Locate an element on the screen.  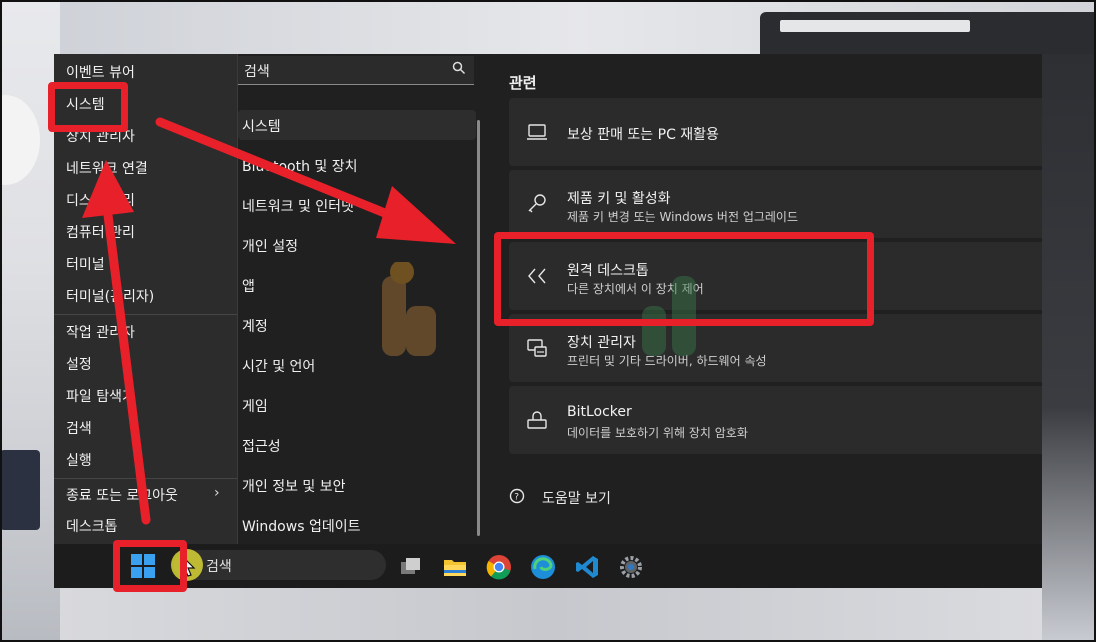
menu-item-disk-management: 디스크 관리 is located at coordinates (100, 200).